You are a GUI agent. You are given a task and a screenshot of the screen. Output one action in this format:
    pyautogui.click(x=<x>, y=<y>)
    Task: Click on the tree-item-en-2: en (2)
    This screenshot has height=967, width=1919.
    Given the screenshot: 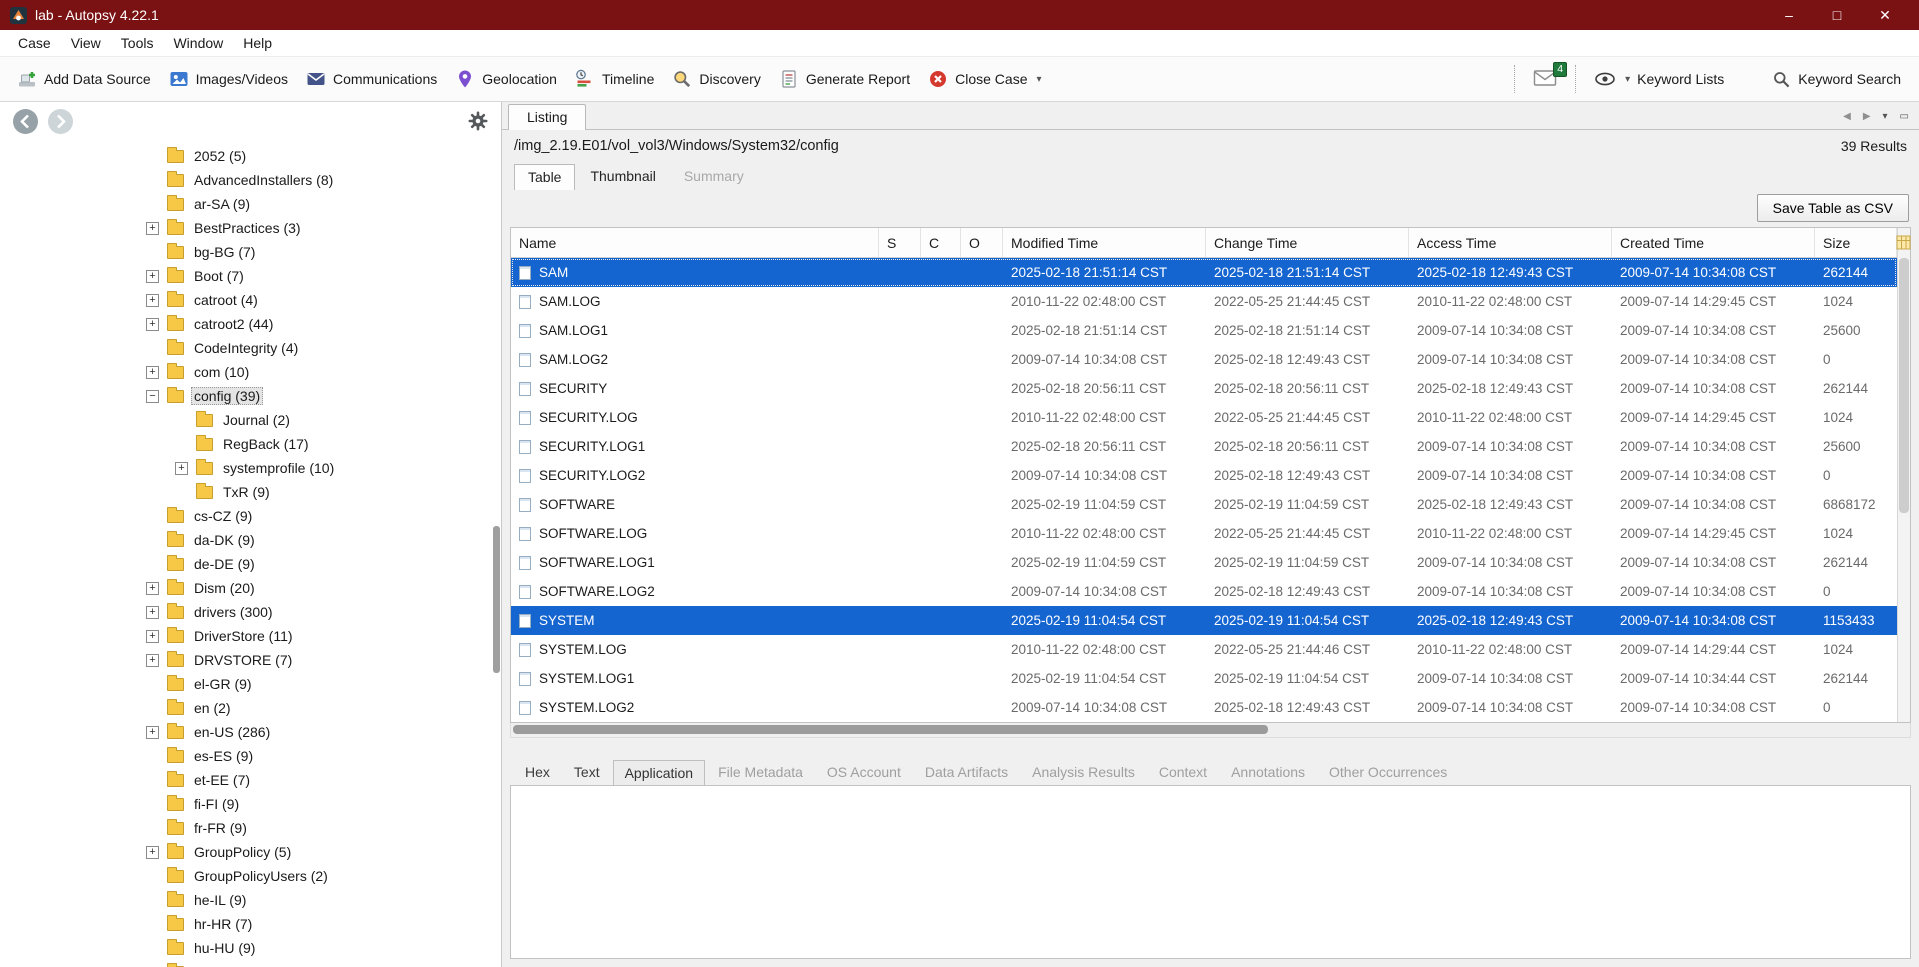 What is the action you would take?
    pyautogui.click(x=250, y=708)
    